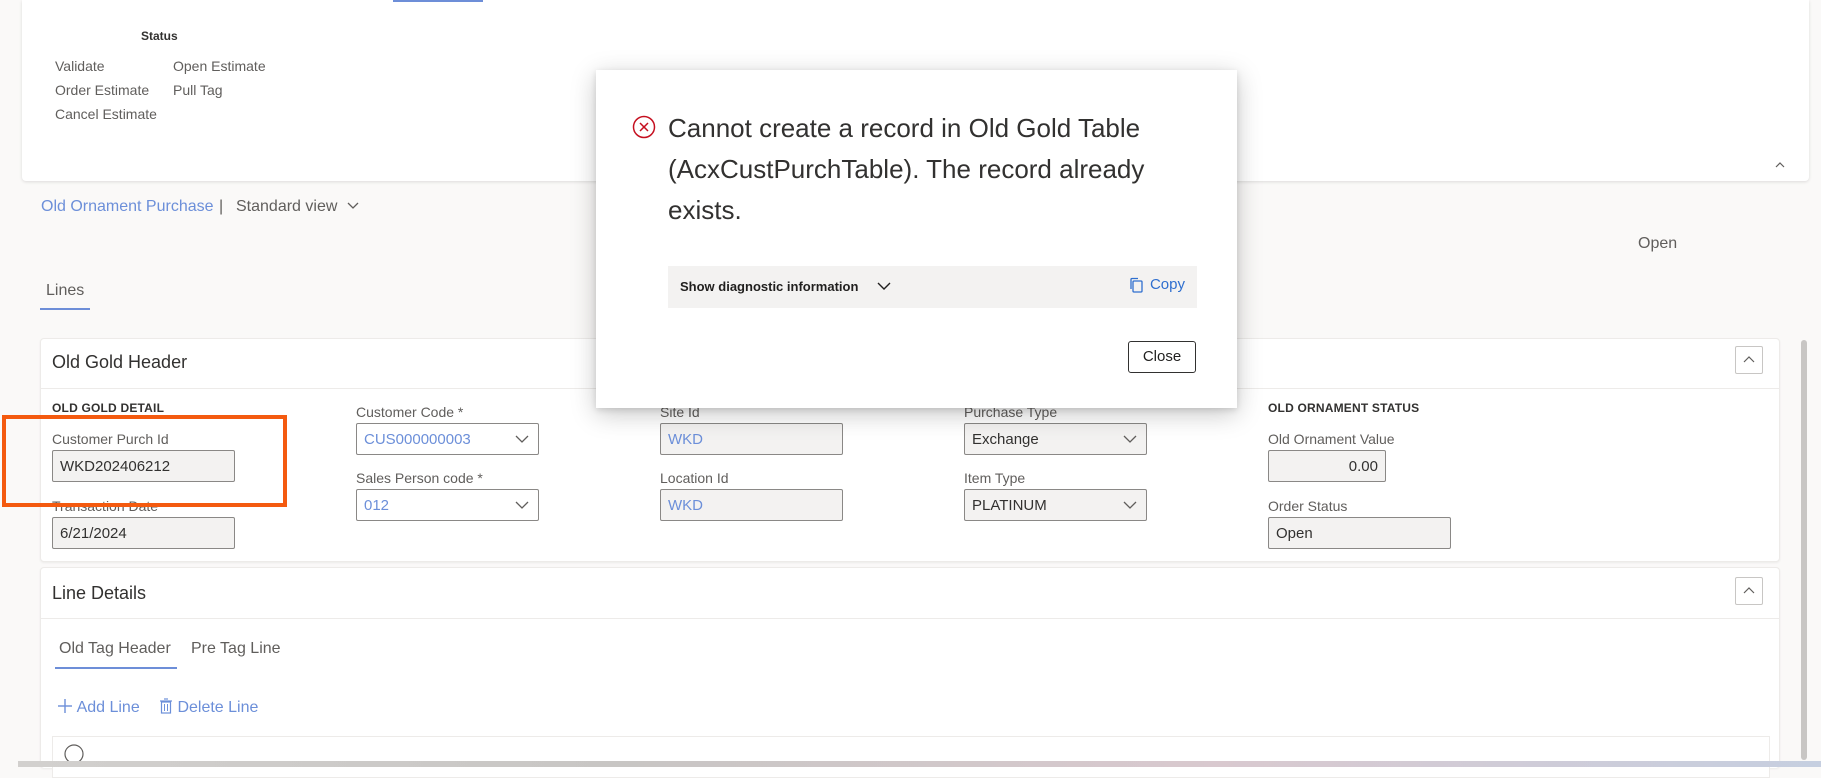 Image resolution: width=1821 pixels, height=778 pixels. What do you see at coordinates (884, 286) in the screenshot?
I see `chevron-down-icon` at bounding box center [884, 286].